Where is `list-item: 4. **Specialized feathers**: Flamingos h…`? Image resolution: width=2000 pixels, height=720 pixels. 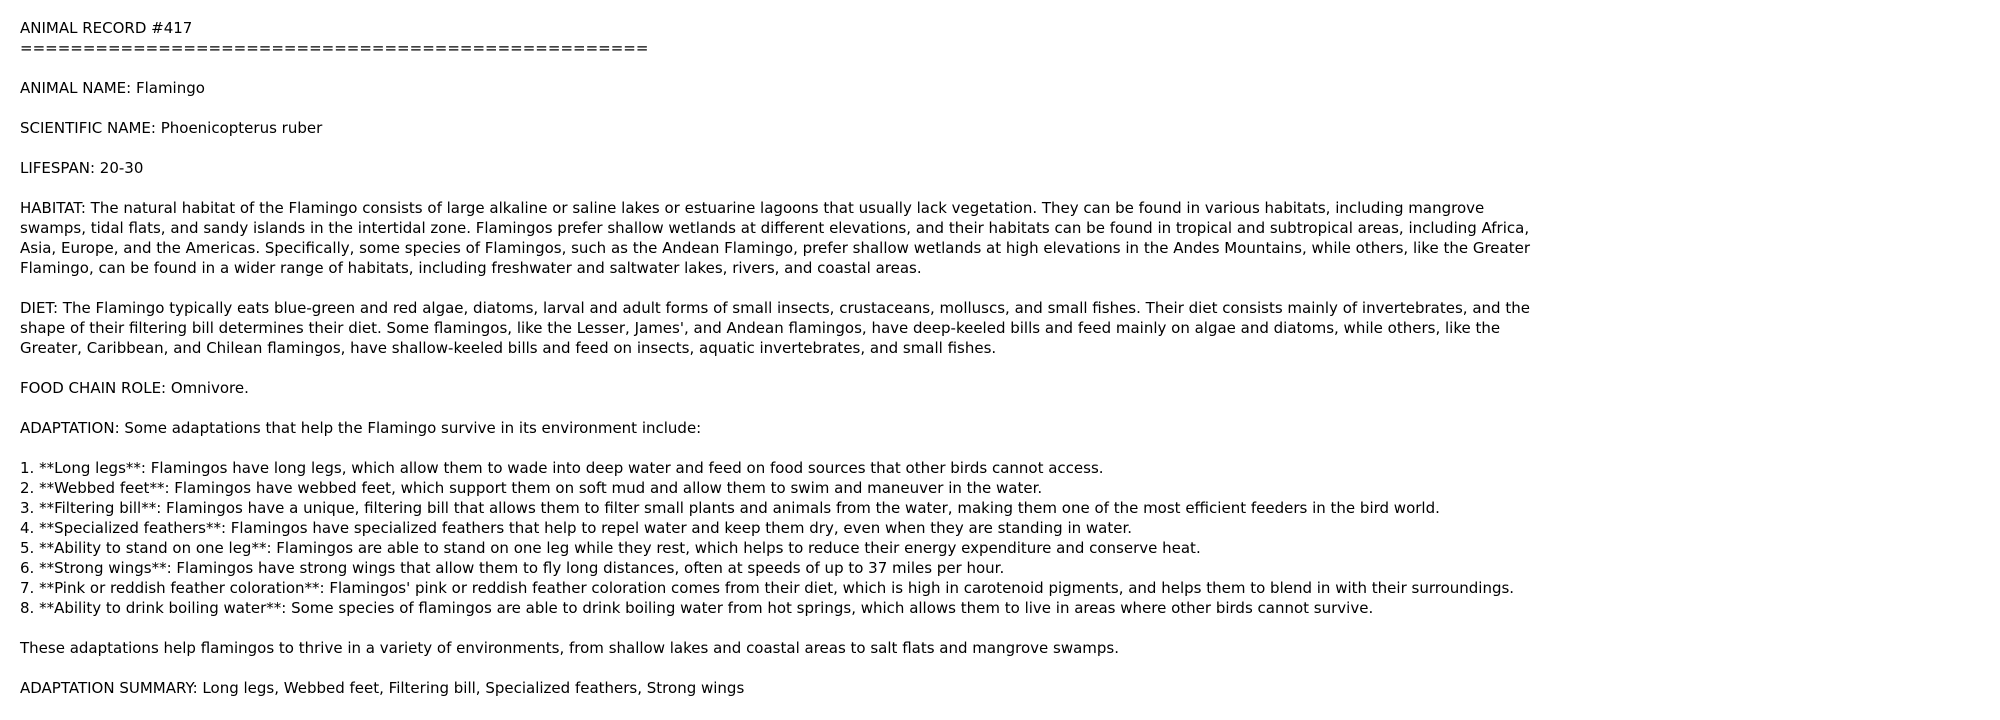 list-item: 4. **Specialized feathers**: Flamingos h… is located at coordinates (576, 528).